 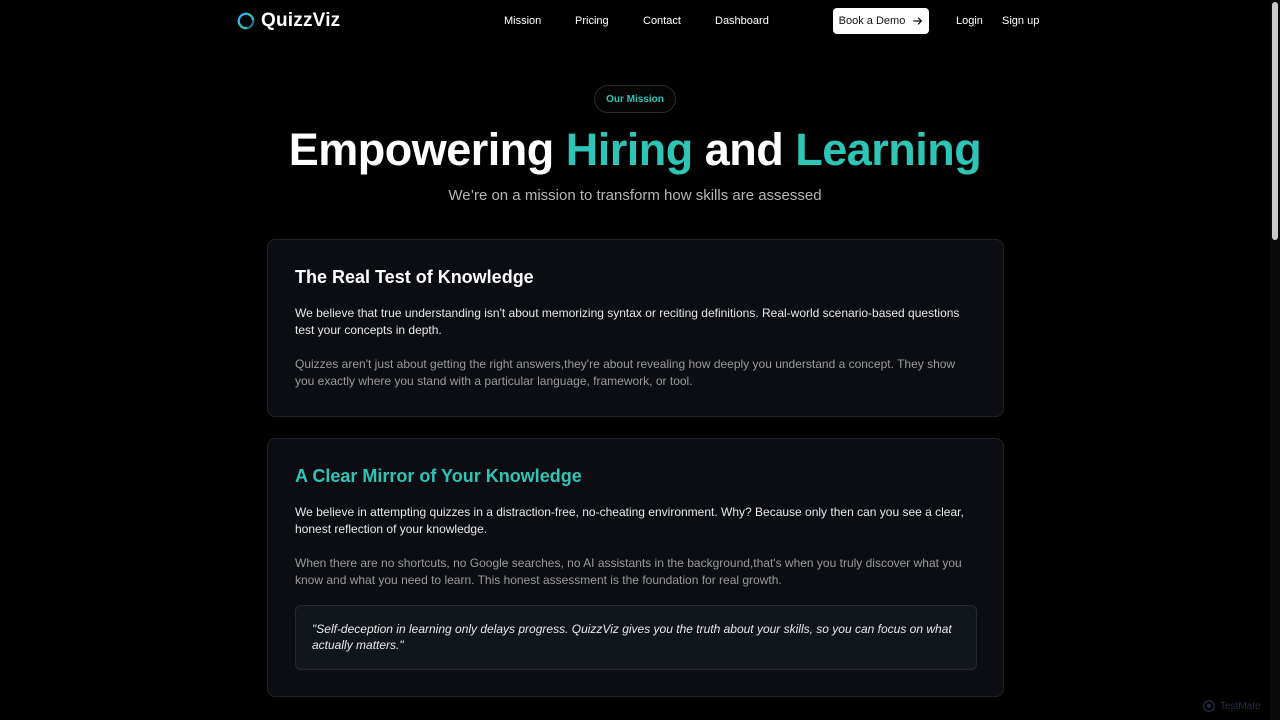 I want to click on hero-title-accent-learning: Learning, so click(x=888, y=149).